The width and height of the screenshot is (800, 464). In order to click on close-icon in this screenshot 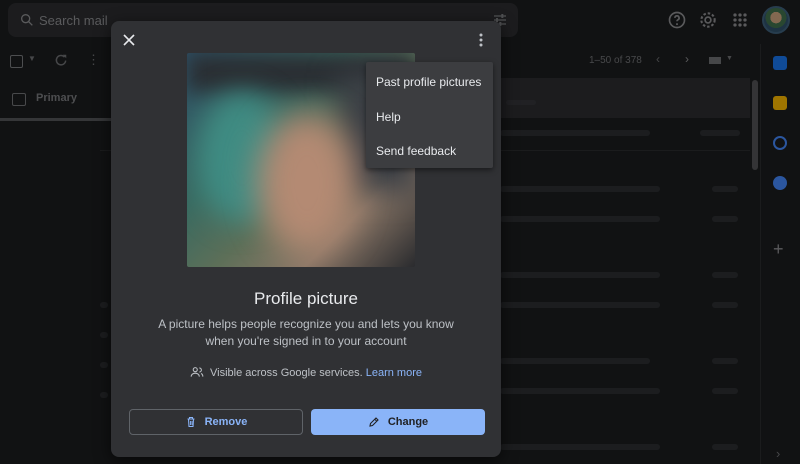, I will do `click(129, 40)`.